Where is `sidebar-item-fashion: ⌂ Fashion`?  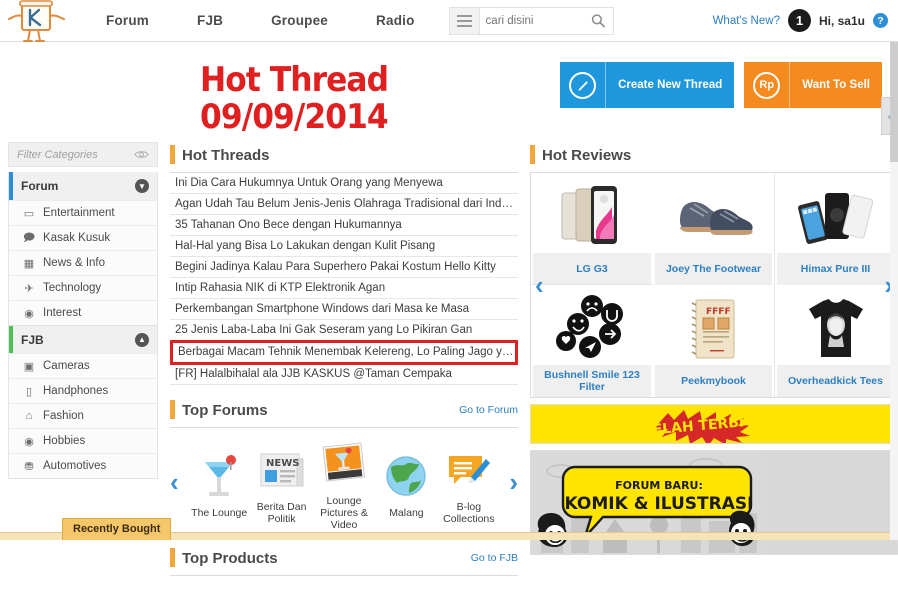 sidebar-item-fashion: ⌂ Fashion is located at coordinates (83, 415).